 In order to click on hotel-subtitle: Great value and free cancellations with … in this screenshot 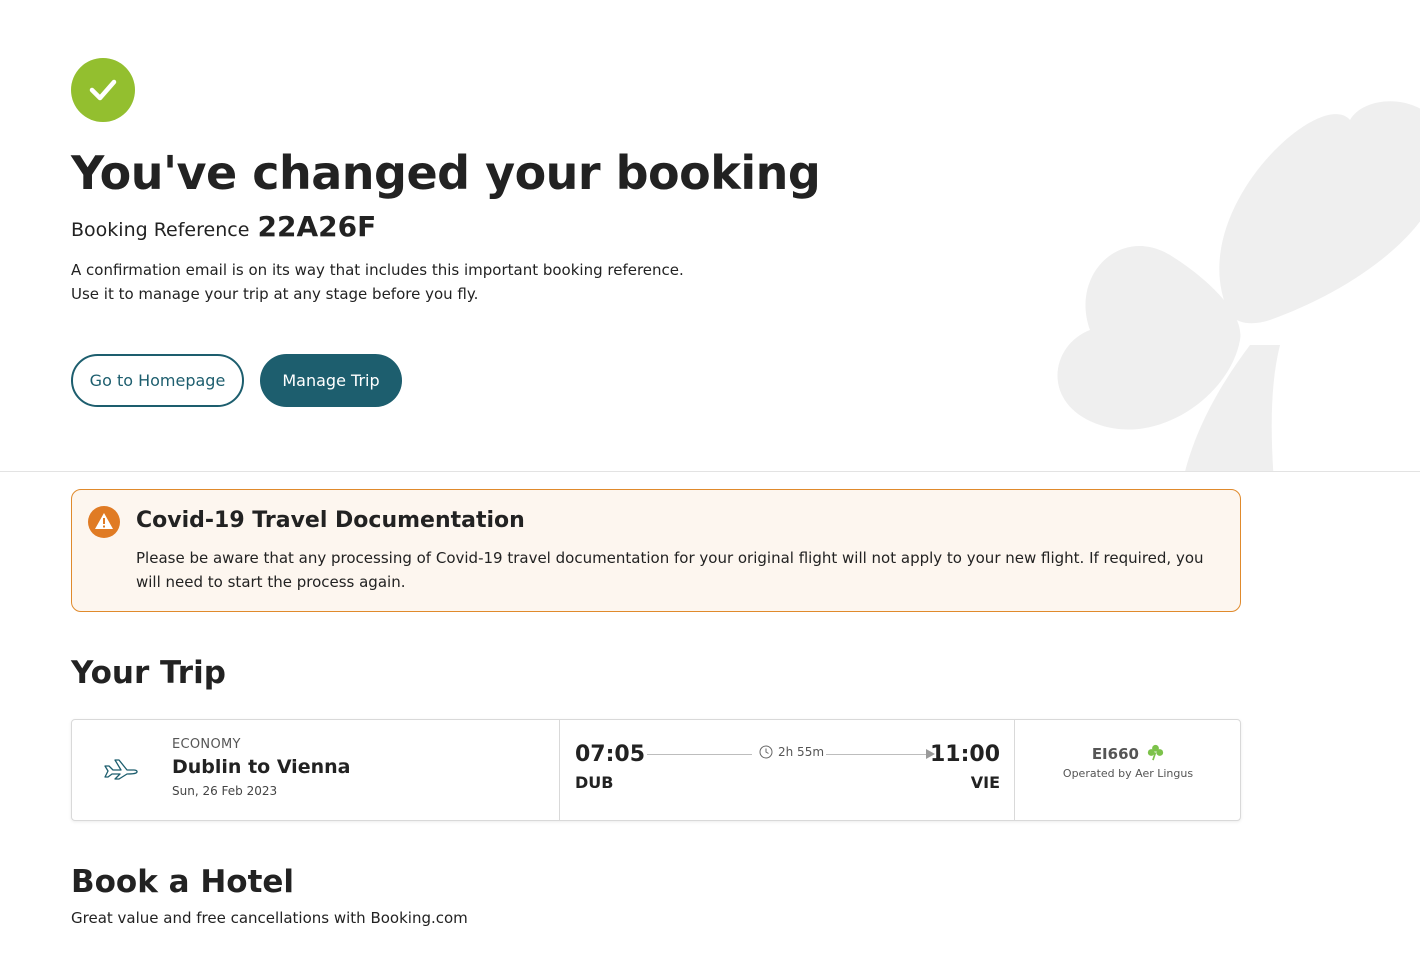, I will do `click(269, 918)`.